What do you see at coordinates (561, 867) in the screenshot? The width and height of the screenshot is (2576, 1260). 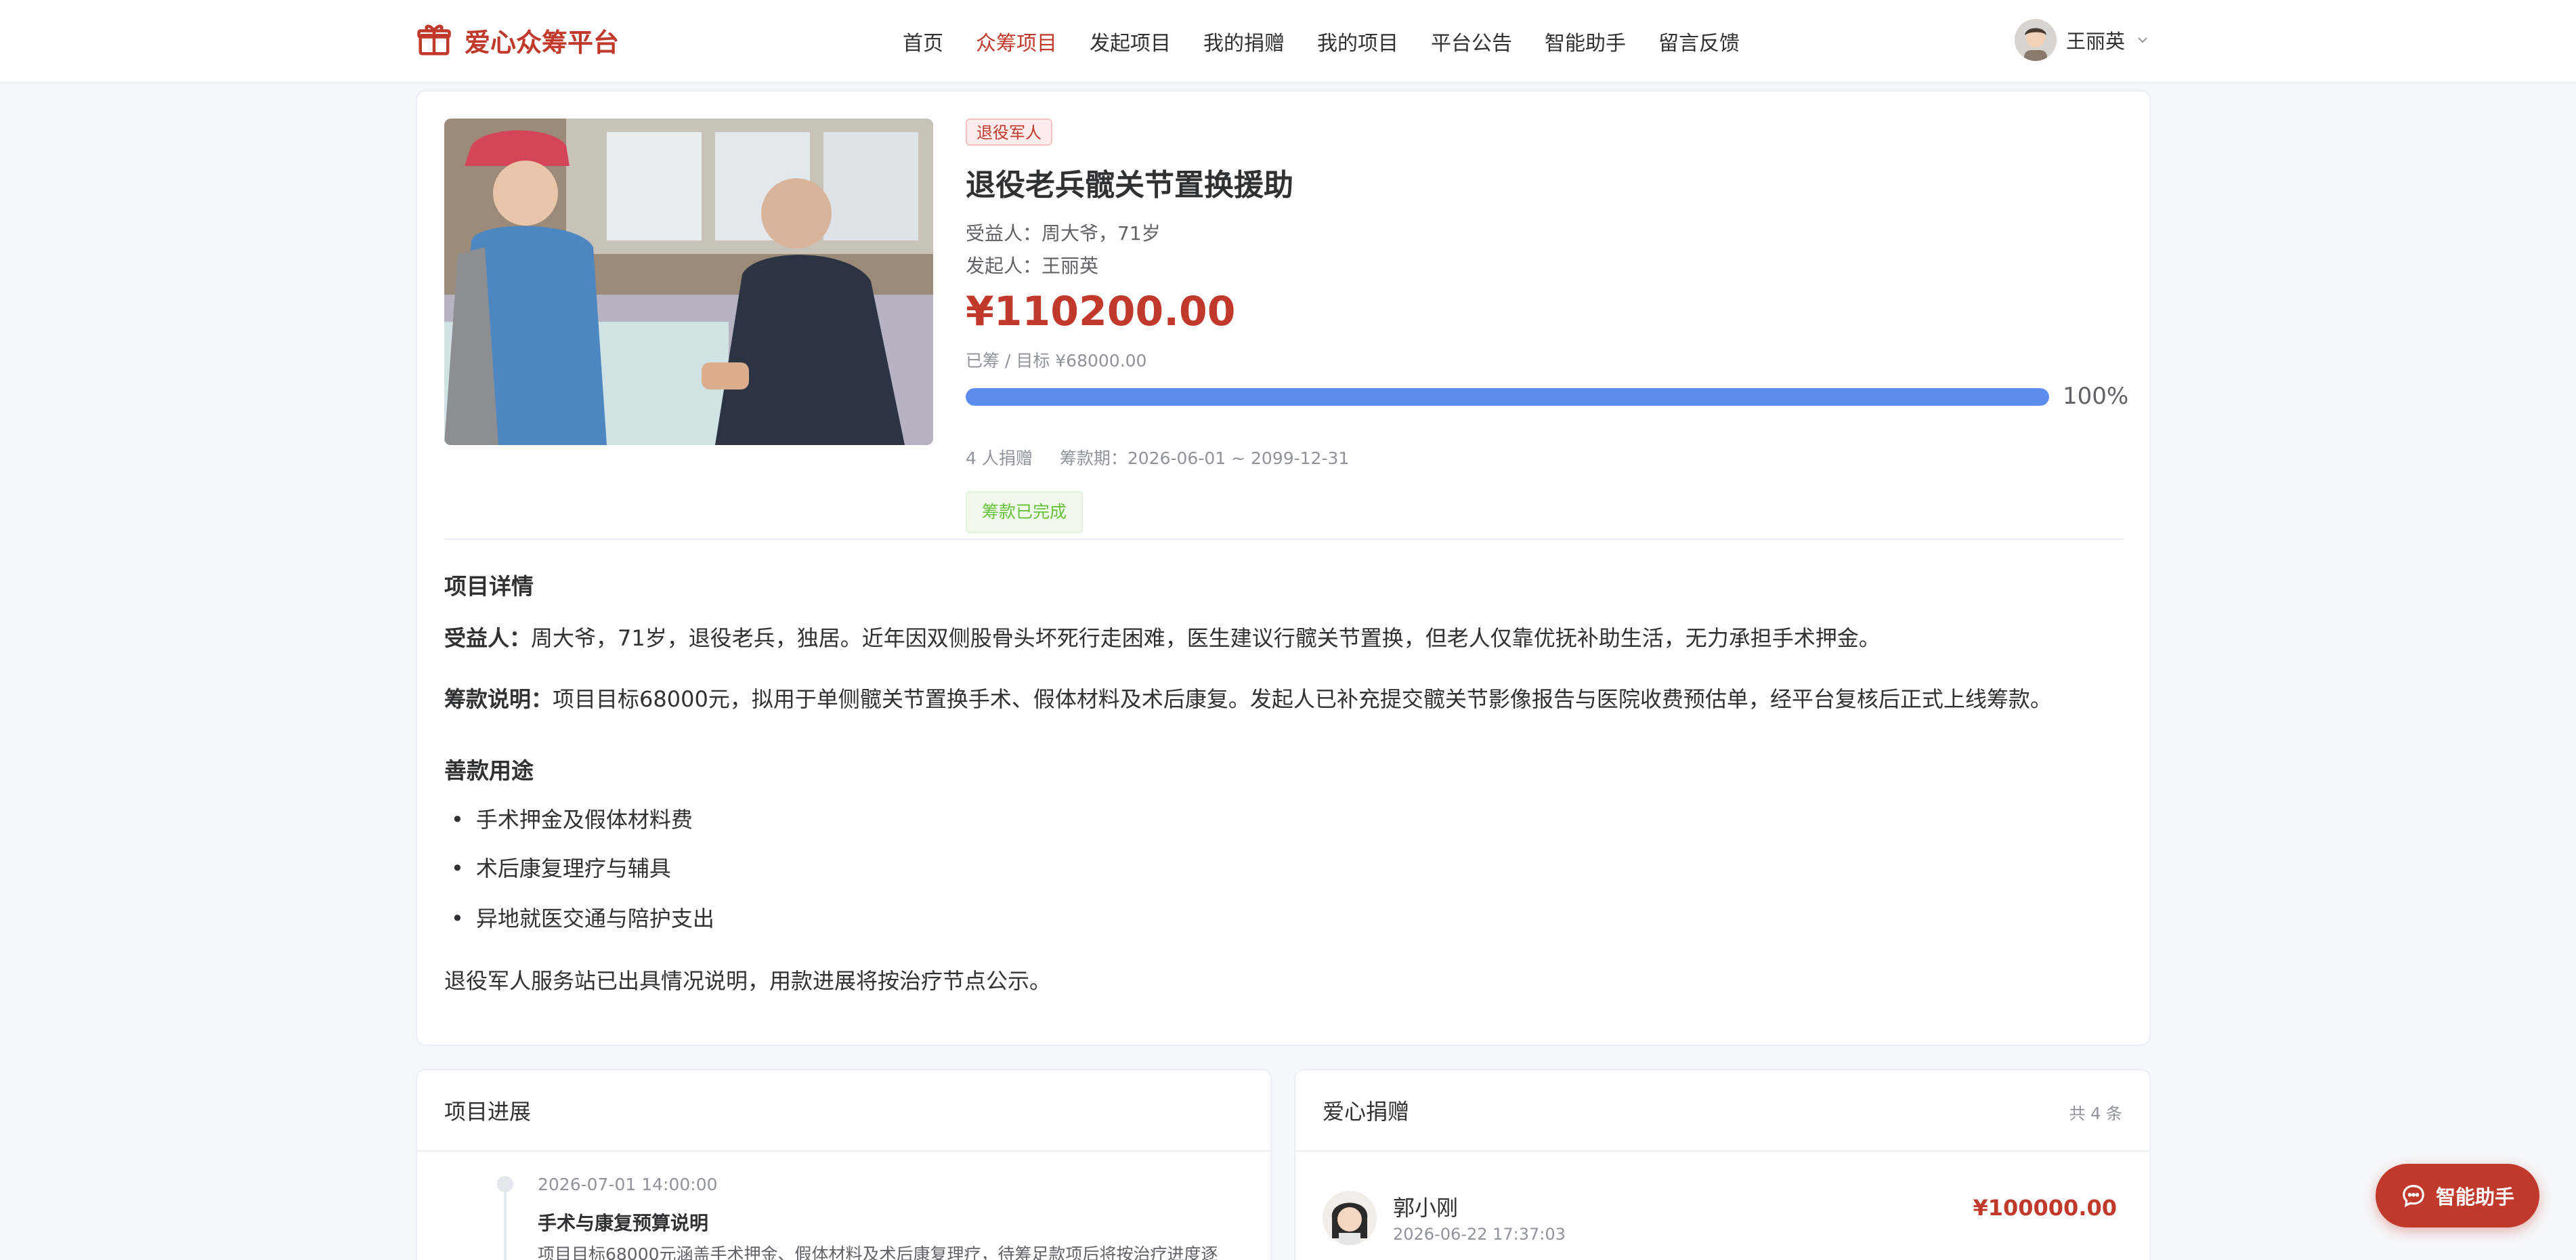 I see `usage-item: 术后康复理疗与辅具` at bounding box center [561, 867].